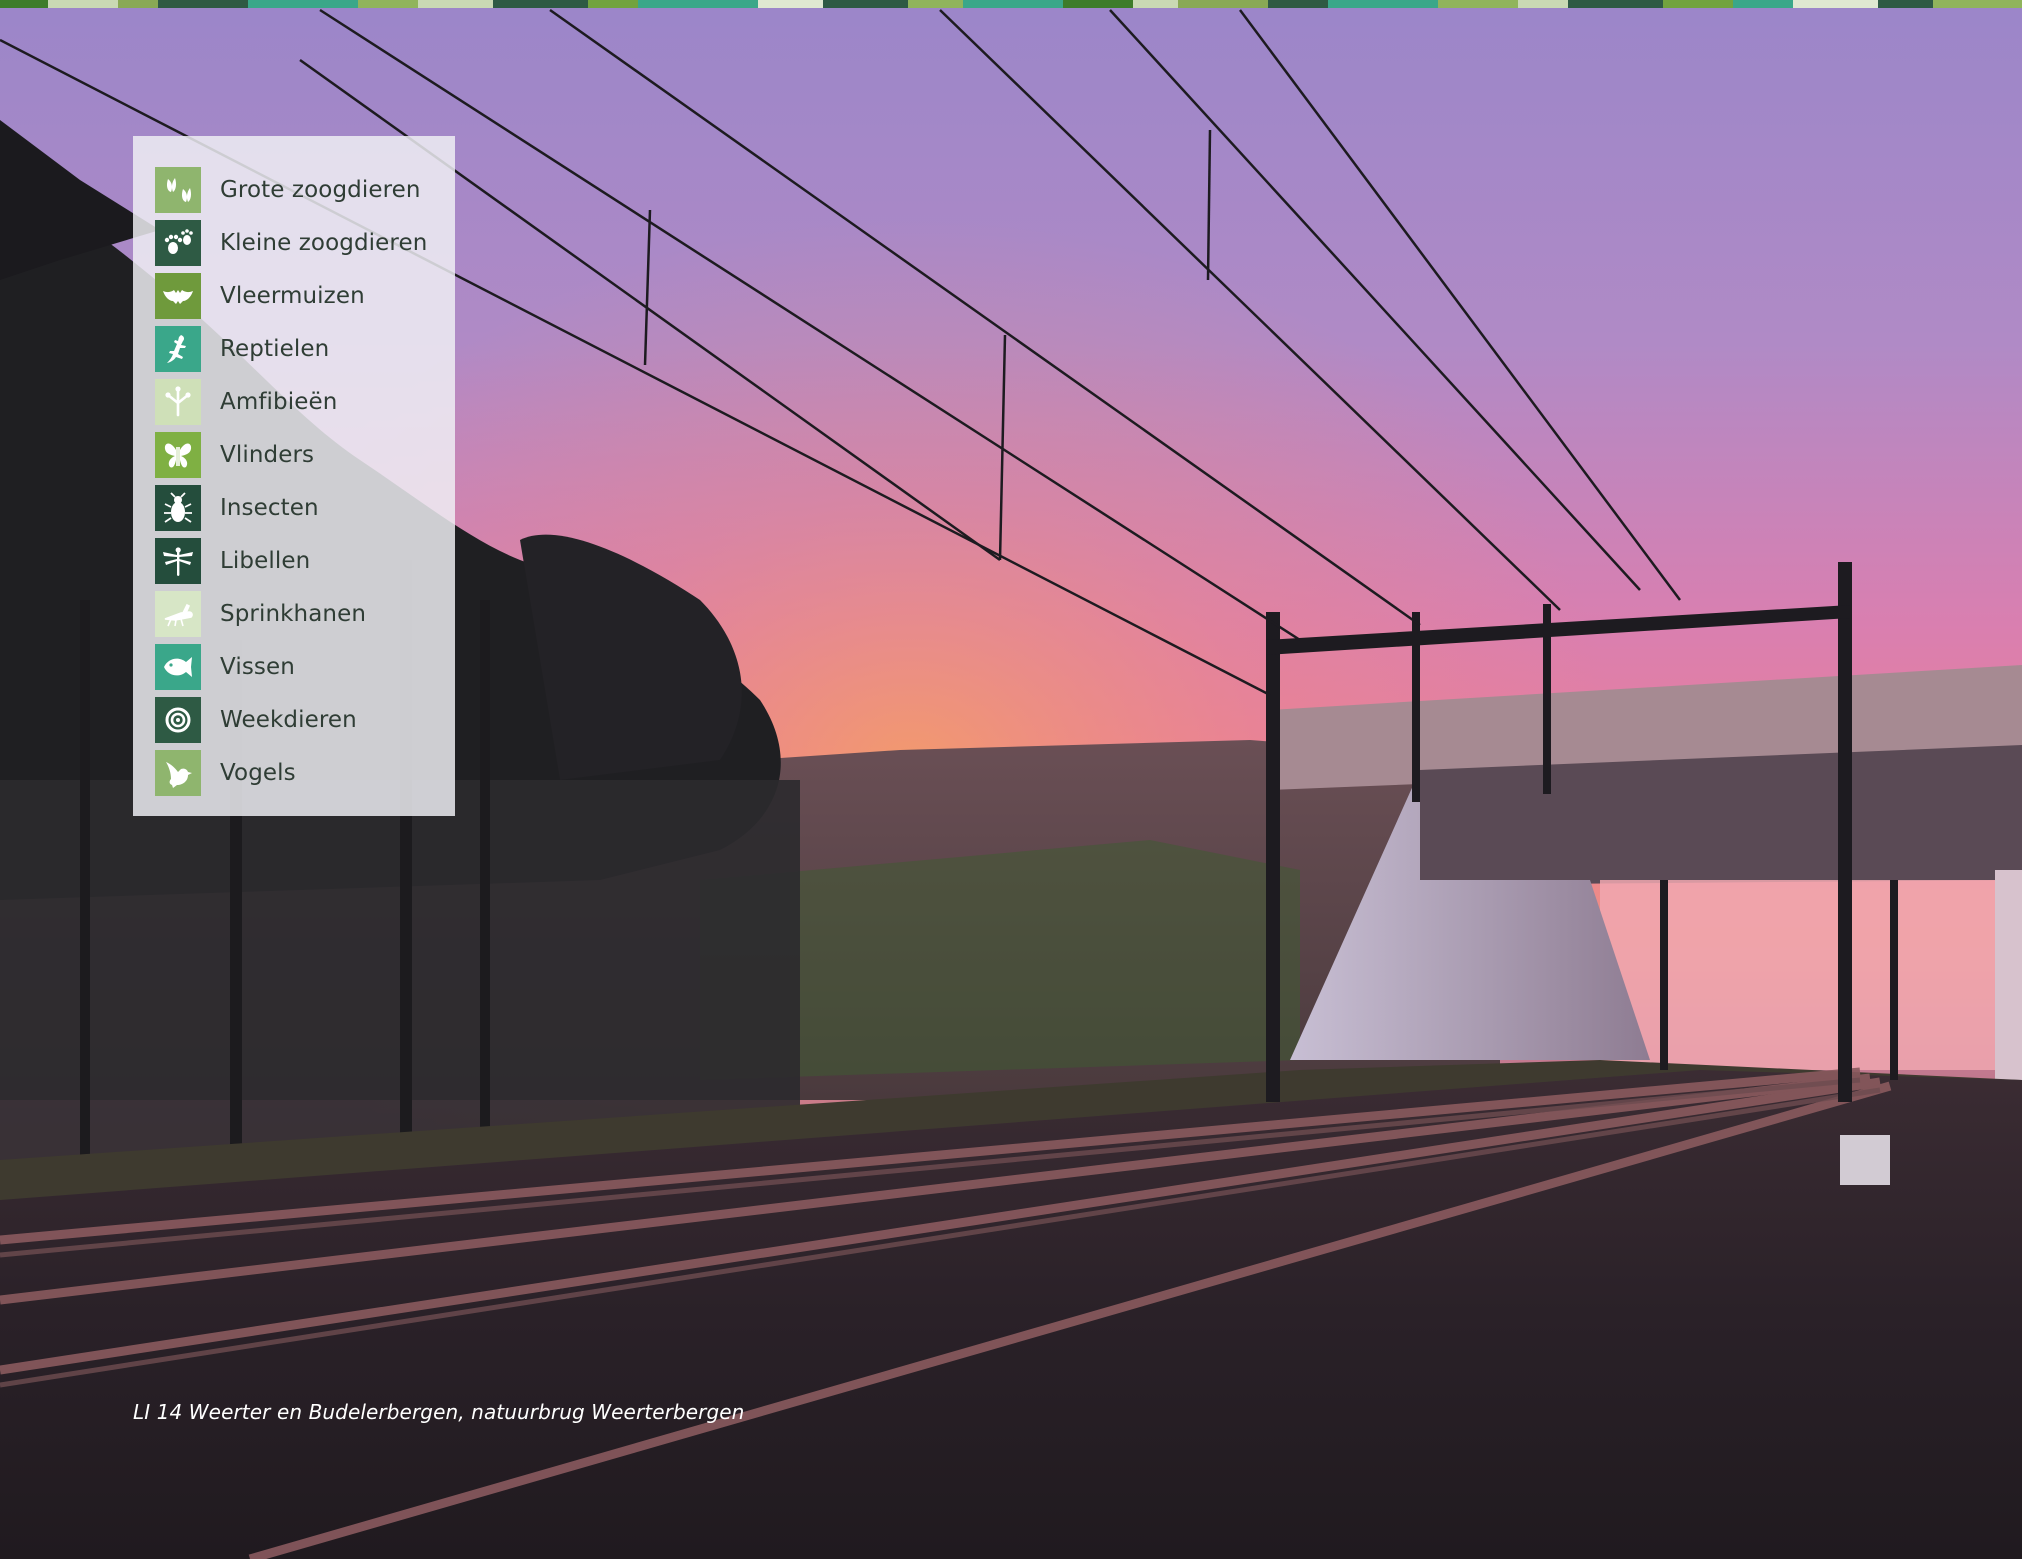  I want to click on bat-icon, so click(178, 296).